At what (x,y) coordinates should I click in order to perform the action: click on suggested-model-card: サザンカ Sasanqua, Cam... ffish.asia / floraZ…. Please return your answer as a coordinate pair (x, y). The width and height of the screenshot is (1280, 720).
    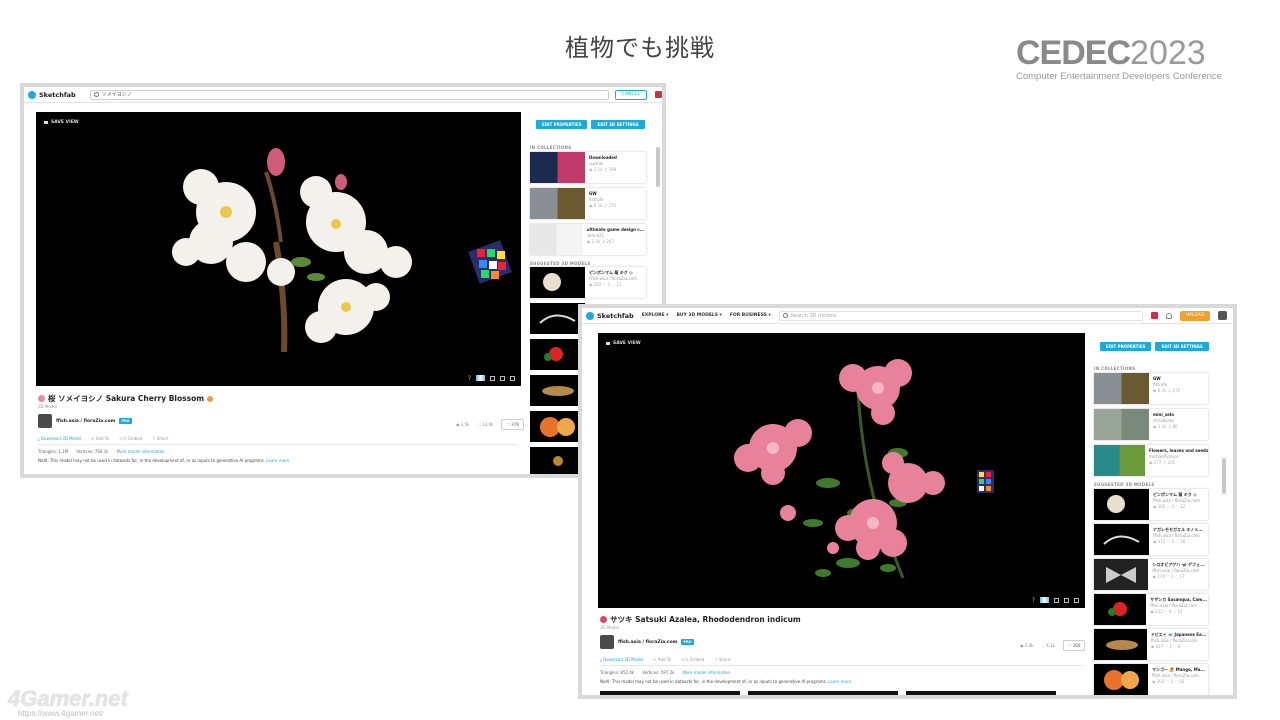
    Looking at the image, I should click on (1151, 609).